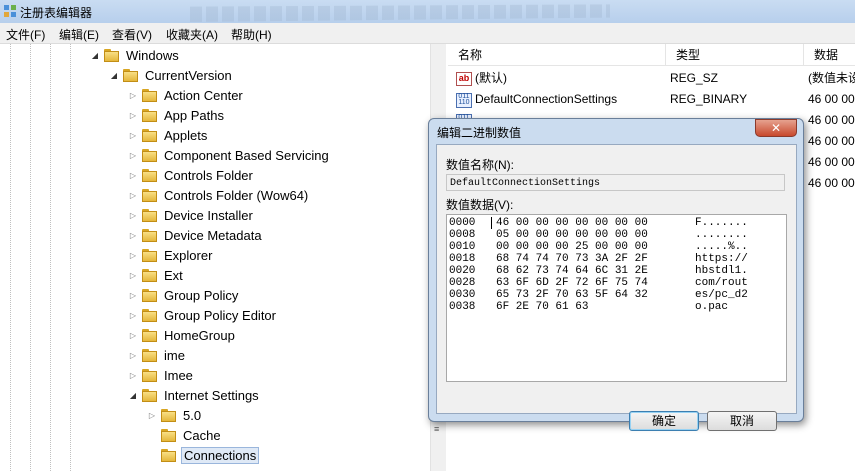 The width and height of the screenshot is (855, 471). What do you see at coordinates (191, 175) in the screenshot?
I see `tree-item: ▷ Controls Folder` at bounding box center [191, 175].